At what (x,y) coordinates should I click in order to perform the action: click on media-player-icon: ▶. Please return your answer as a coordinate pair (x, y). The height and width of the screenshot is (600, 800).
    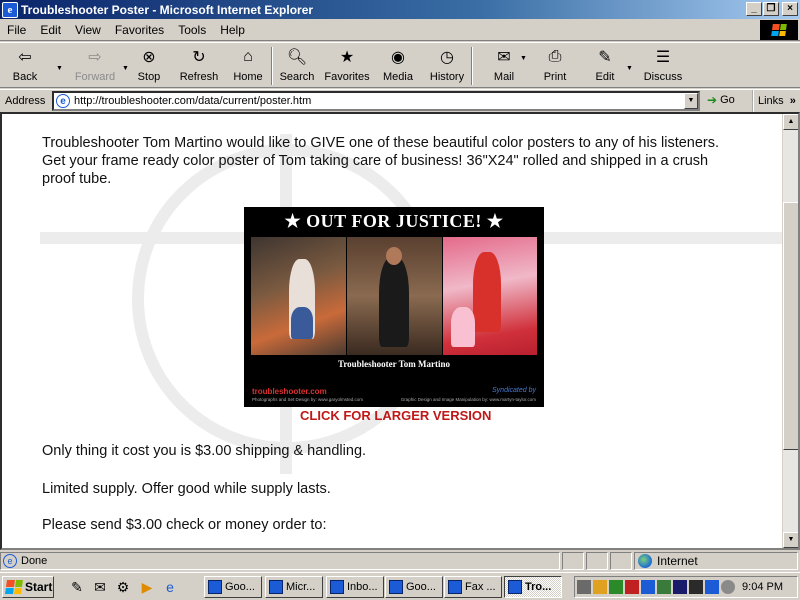
    Looking at the image, I should click on (147, 587).